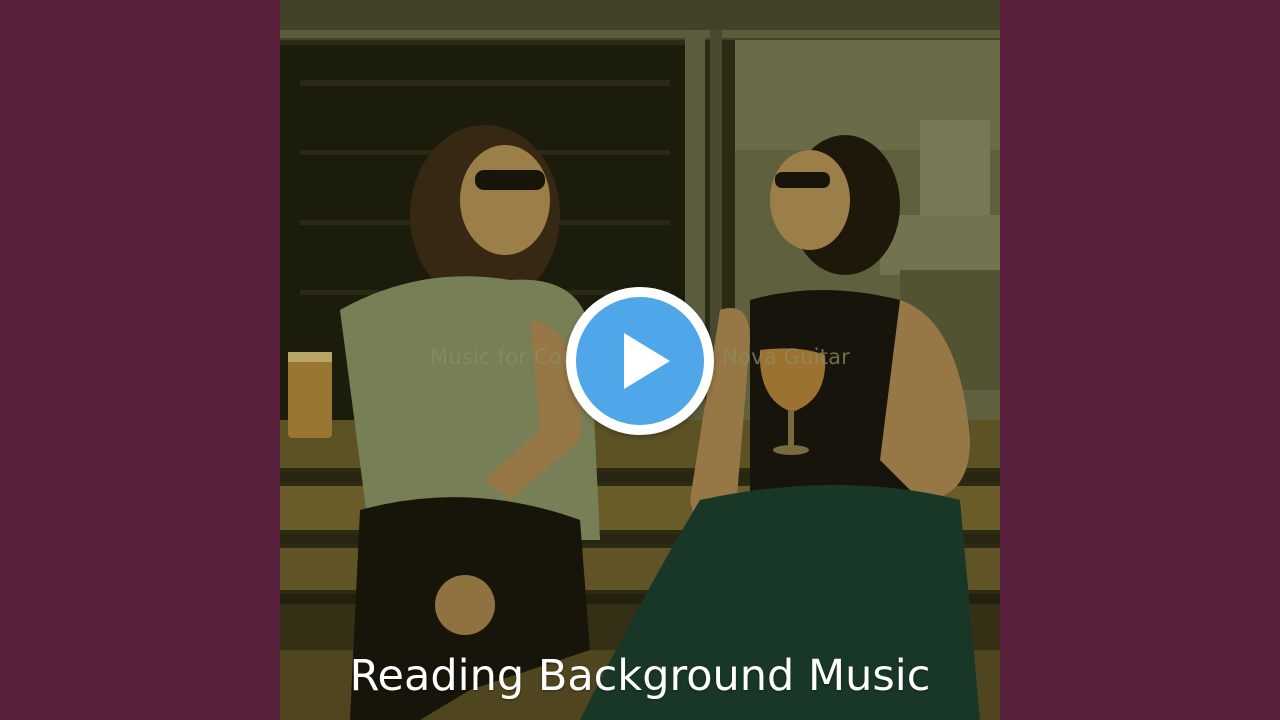  Describe the element at coordinates (640, 676) in the screenshot. I see `caption-title: Reading Background Music` at that location.